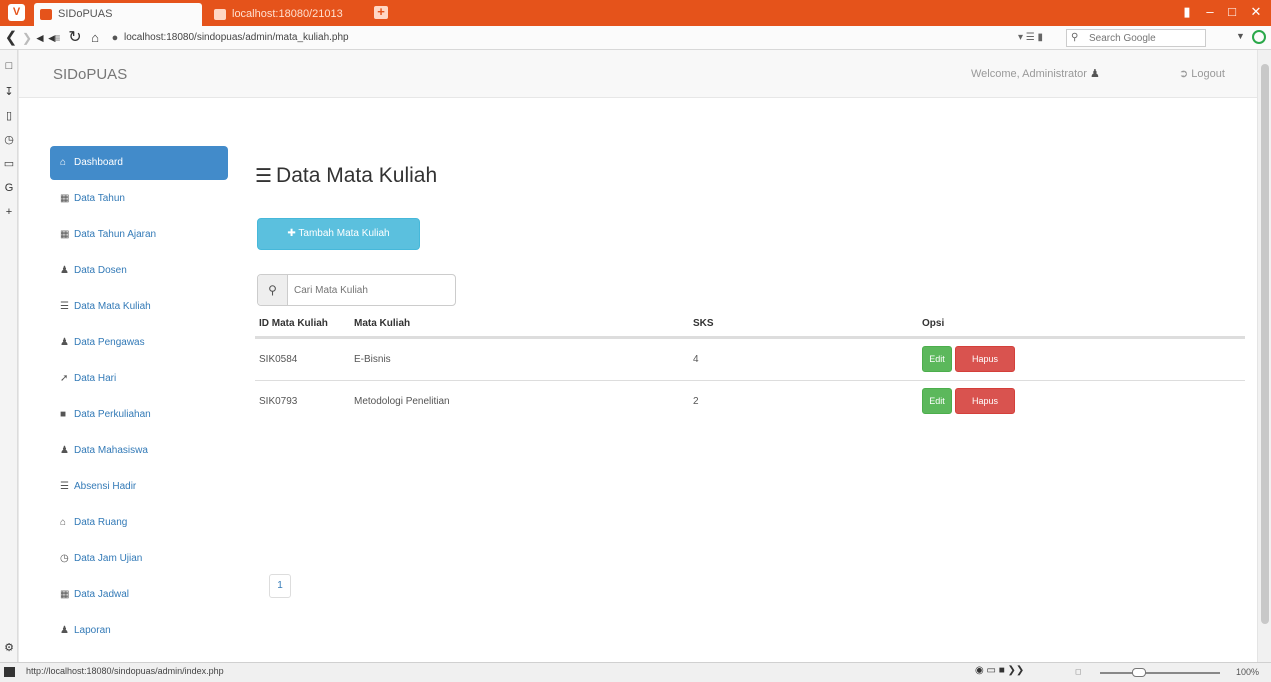  What do you see at coordinates (9, 188) in the screenshot?
I see `web-panel-icon: G` at bounding box center [9, 188].